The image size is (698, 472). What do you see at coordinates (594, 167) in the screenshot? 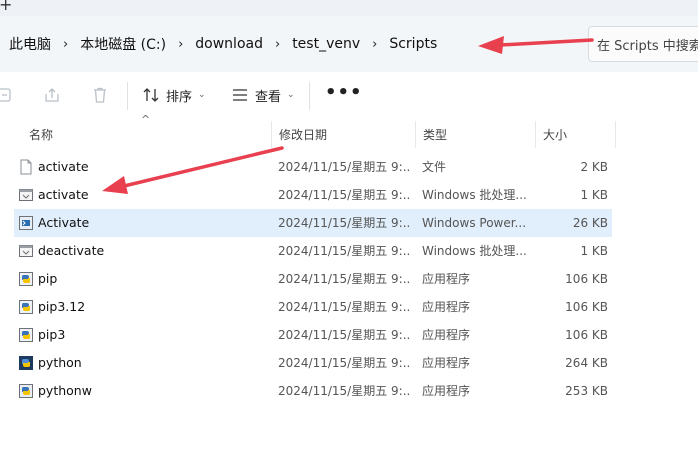
I see `file-size: 2 KB` at bounding box center [594, 167].